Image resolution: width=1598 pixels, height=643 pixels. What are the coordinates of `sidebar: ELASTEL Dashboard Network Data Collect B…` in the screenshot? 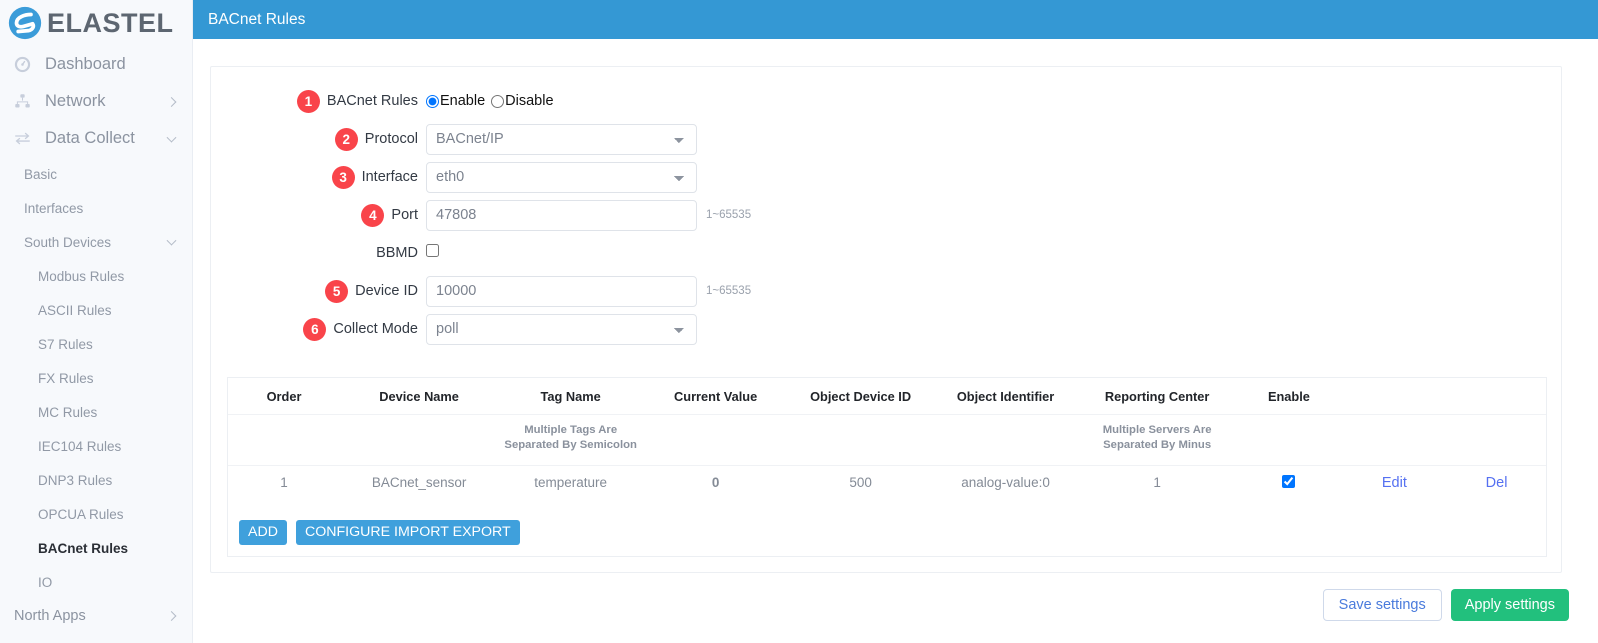 It's located at (96, 321).